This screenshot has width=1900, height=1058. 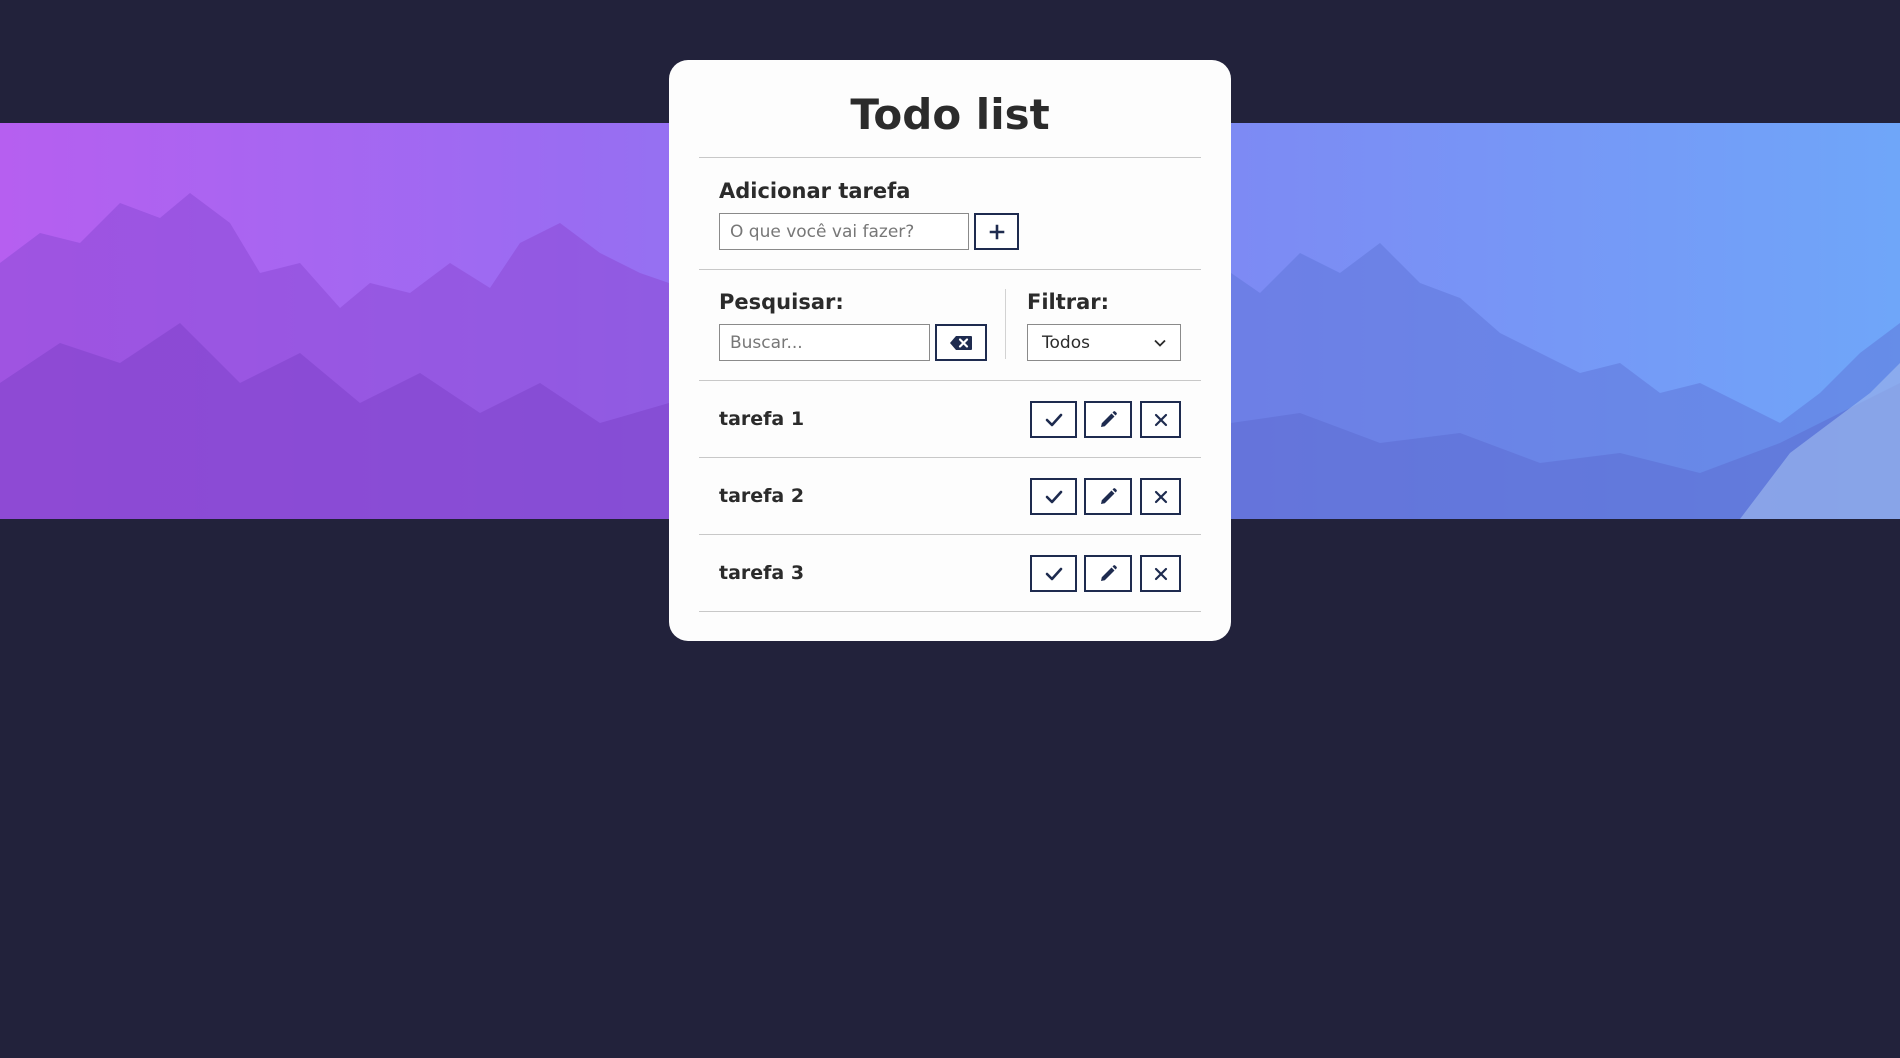 What do you see at coordinates (762, 496) in the screenshot?
I see `todo-item-text: tarefa 2` at bounding box center [762, 496].